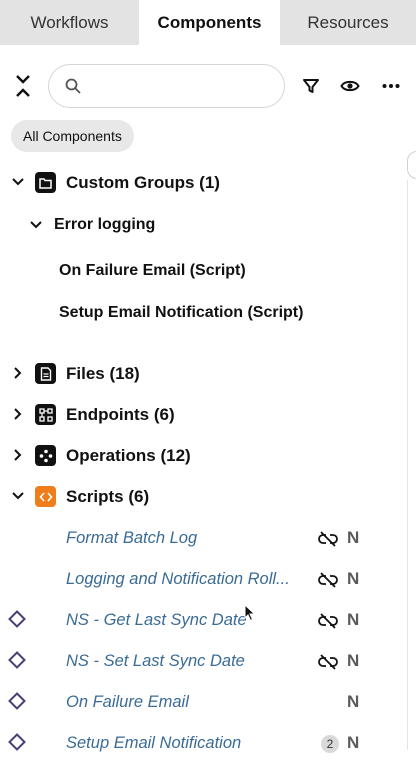 Image resolution: width=416 pixels, height=770 pixels. What do you see at coordinates (72, 136) in the screenshot?
I see `all-components-chip: All Components` at bounding box center [72, 136].